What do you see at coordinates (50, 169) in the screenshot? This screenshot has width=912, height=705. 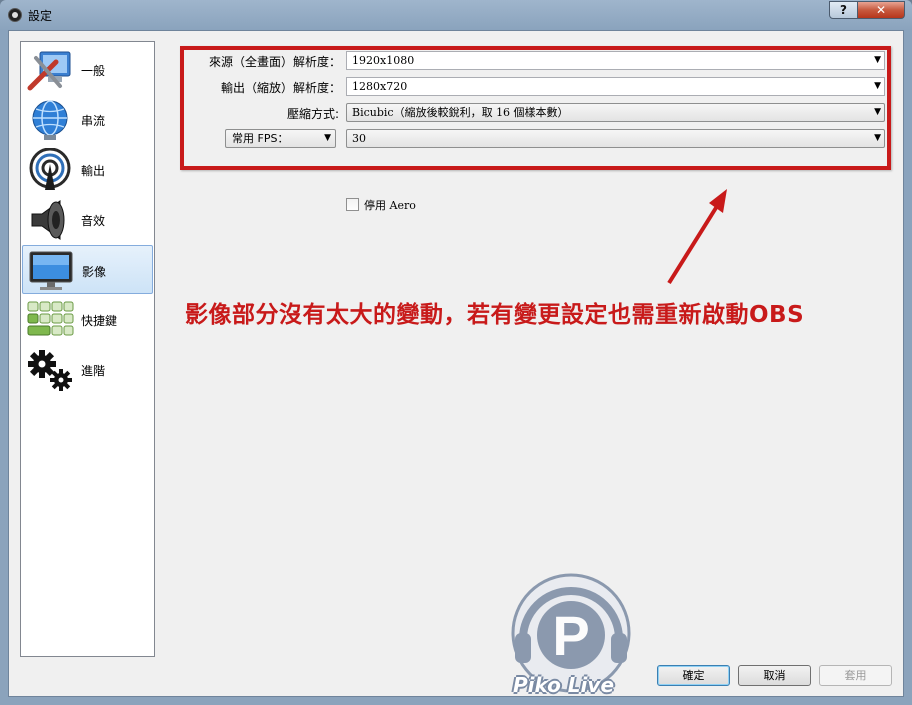 I see `output-broadcast-icon` at bounding box center [50, 169].